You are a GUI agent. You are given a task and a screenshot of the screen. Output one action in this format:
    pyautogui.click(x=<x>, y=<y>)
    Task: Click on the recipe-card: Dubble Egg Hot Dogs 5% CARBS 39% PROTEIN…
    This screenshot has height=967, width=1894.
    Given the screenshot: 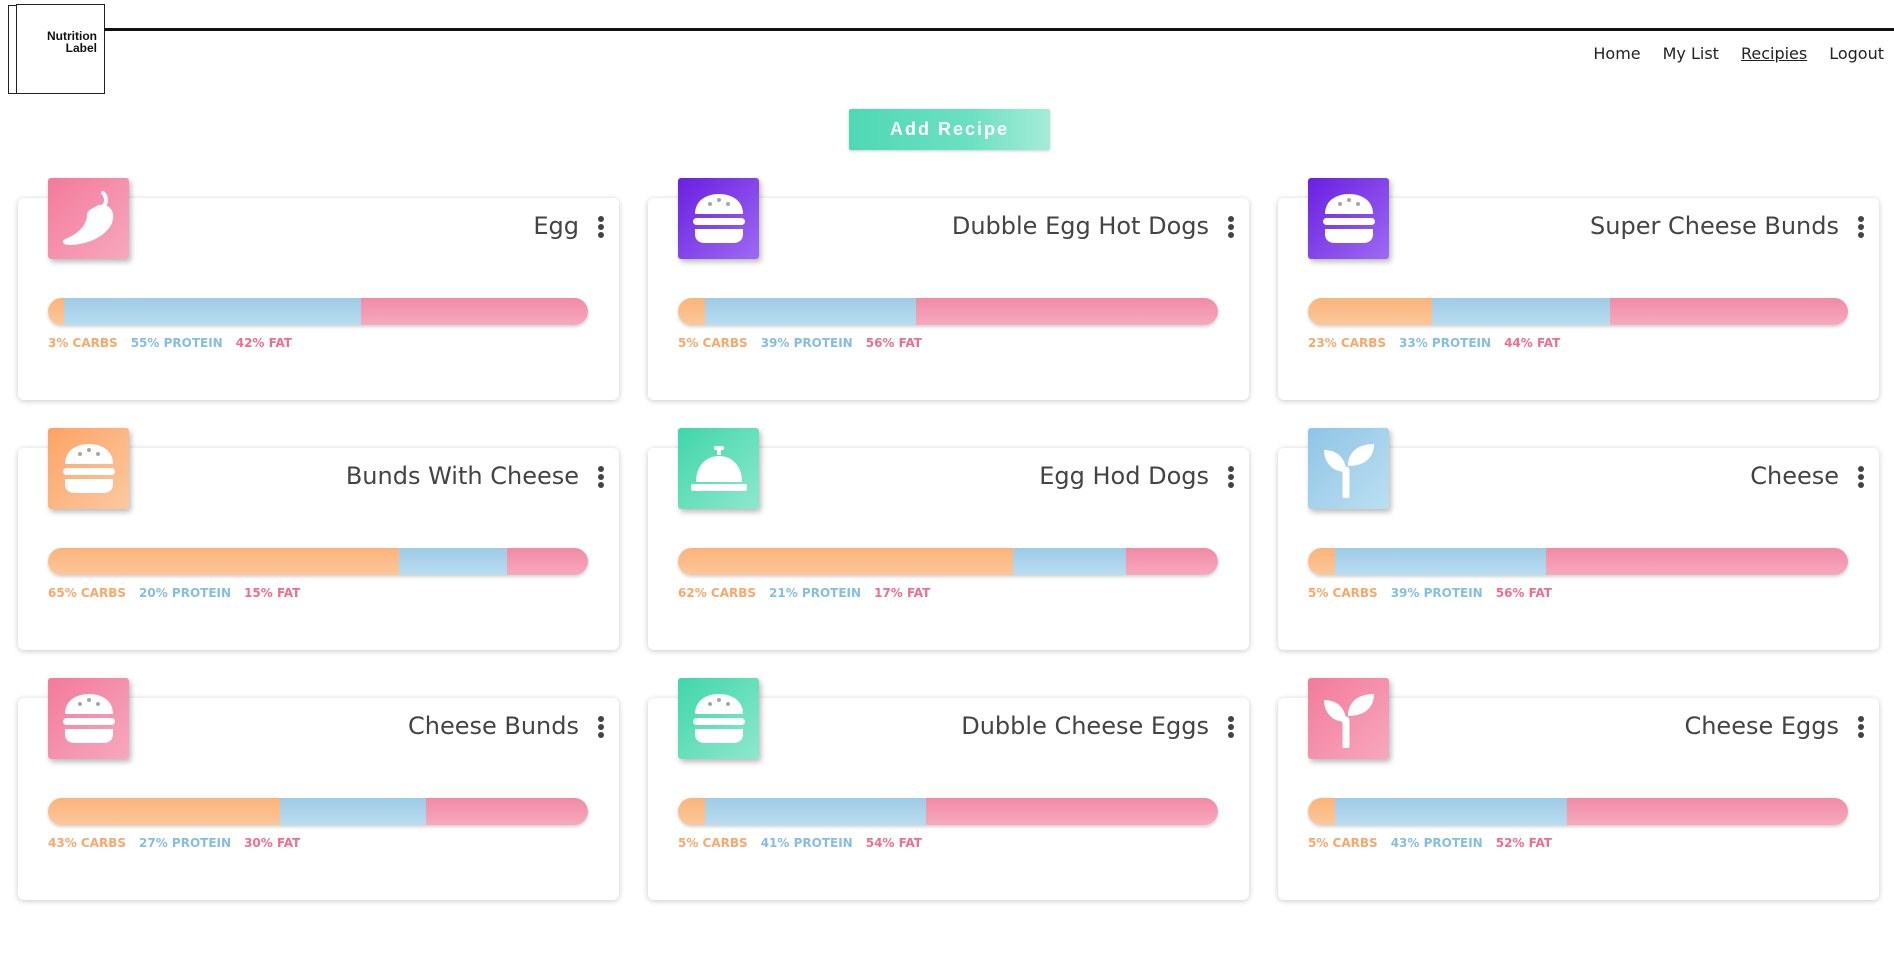 What is the action you would take?
    pyautogui.click(x=948, y=289)
    